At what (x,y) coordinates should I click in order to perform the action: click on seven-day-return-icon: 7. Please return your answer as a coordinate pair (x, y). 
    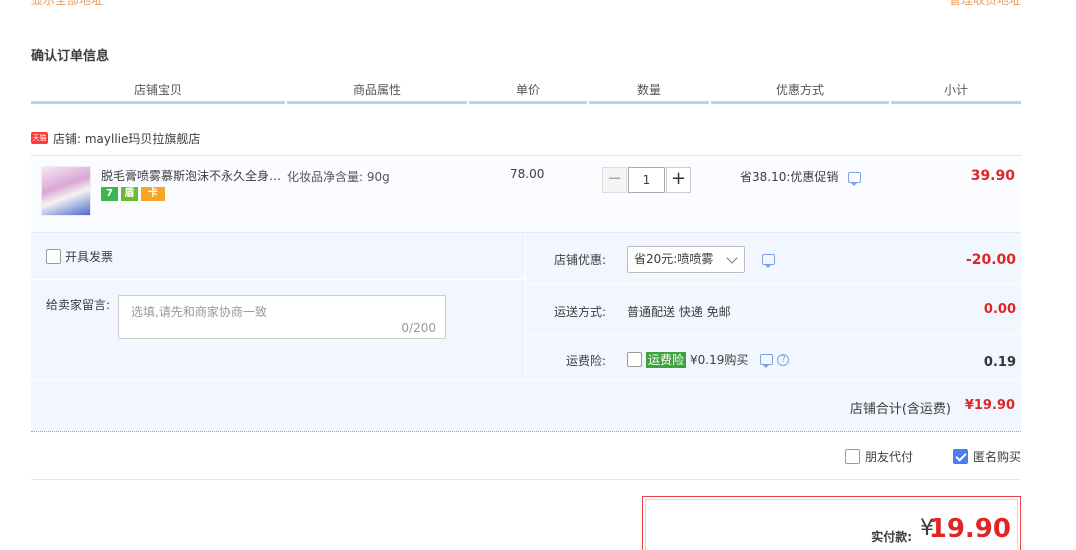
    Looking at the image, I should click on (109, 194).